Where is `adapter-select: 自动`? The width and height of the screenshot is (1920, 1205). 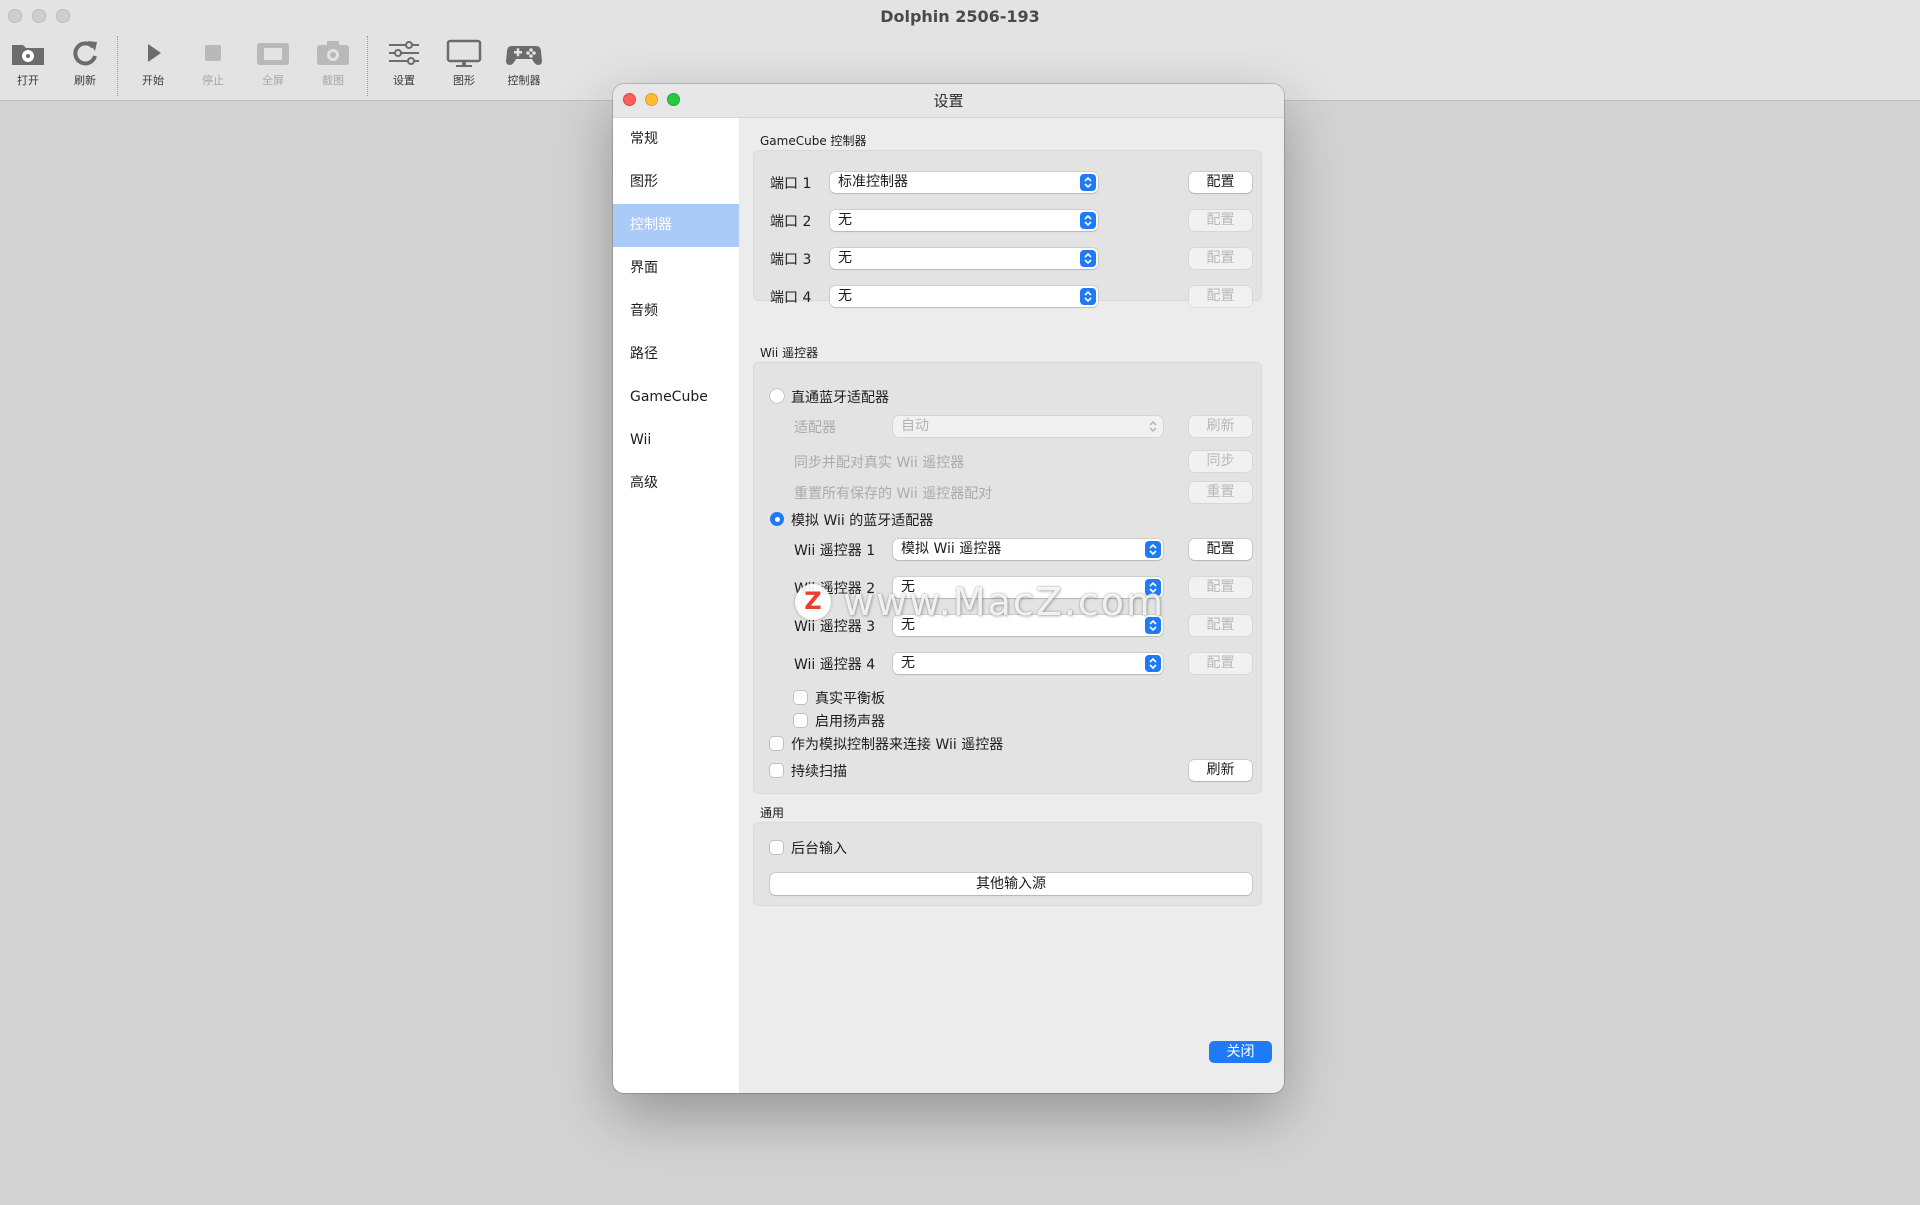
adapter-select: 自动 is located at coordinates (1028, 426).